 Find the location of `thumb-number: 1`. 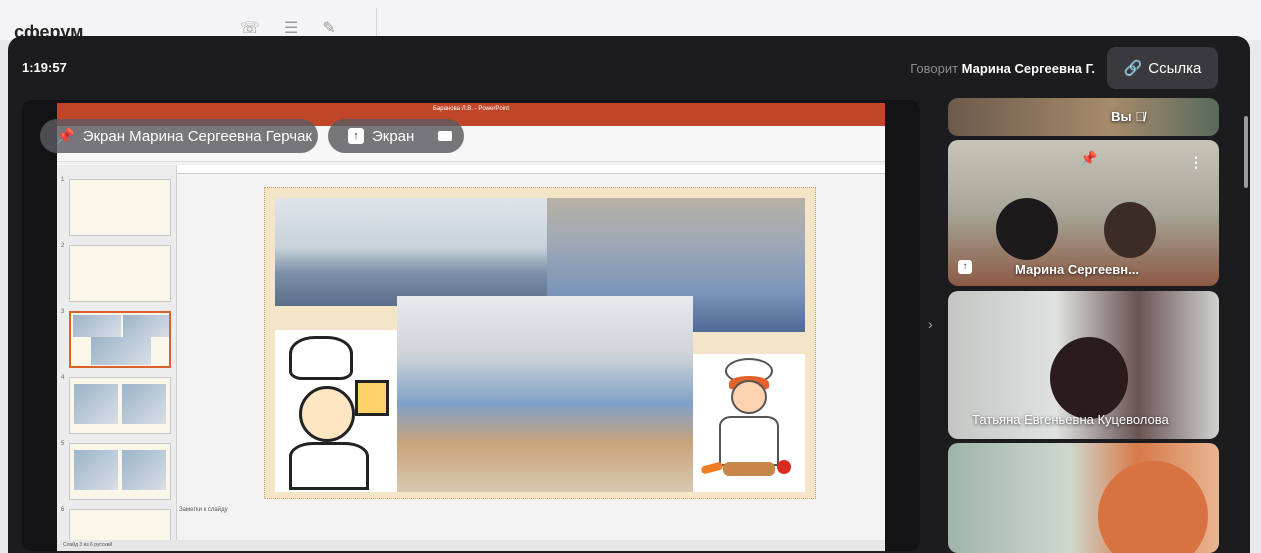

thumb-number: 1 is located at coordinates (63, 180).